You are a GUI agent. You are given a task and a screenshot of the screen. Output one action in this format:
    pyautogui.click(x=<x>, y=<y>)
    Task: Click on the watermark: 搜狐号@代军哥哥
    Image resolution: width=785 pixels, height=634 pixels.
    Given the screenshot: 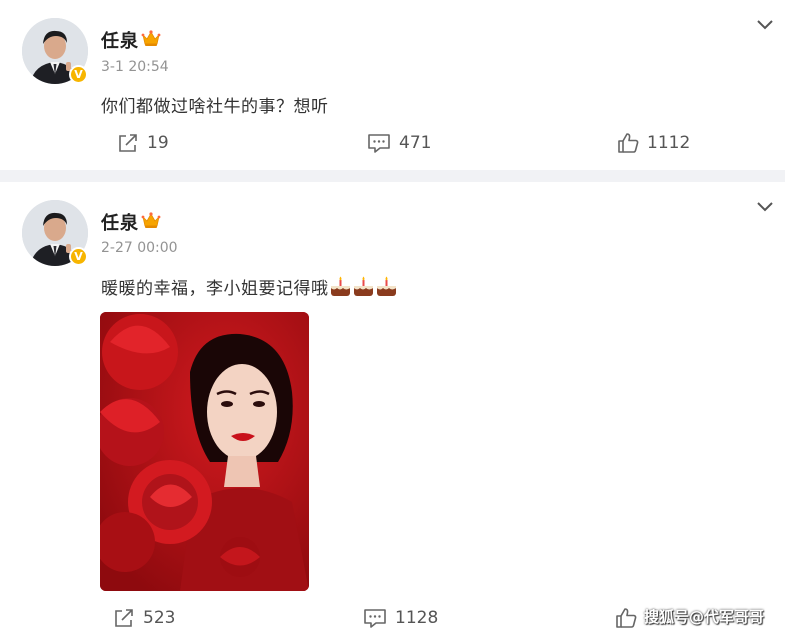 What is the action you would take?
    pyautogui.click(x=704, y=617)
    